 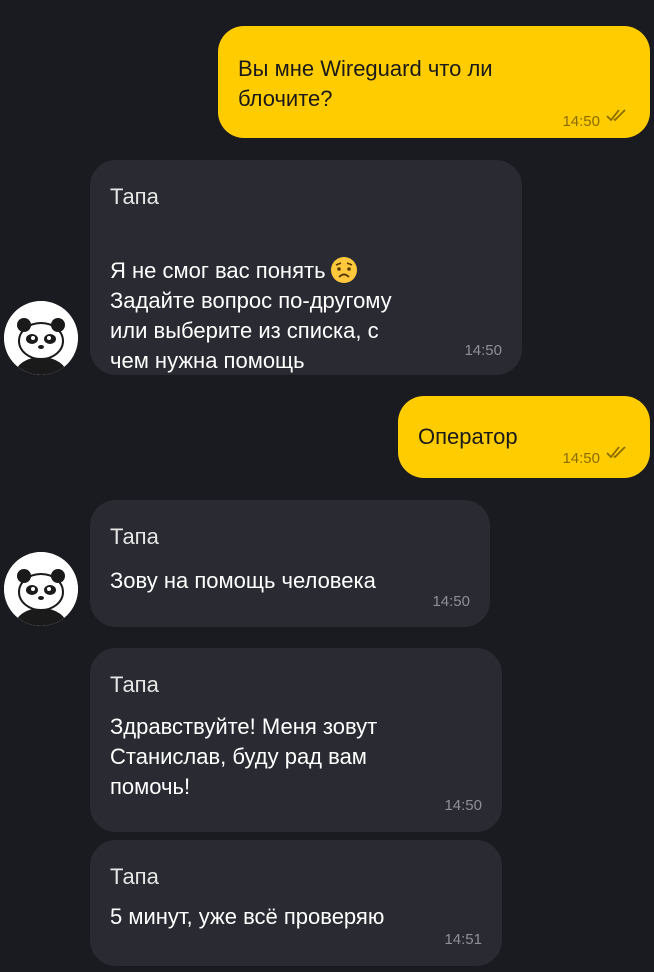 I want to click on message-text: 5 минут, уже всё проверяю, so click(x=247, y=916).